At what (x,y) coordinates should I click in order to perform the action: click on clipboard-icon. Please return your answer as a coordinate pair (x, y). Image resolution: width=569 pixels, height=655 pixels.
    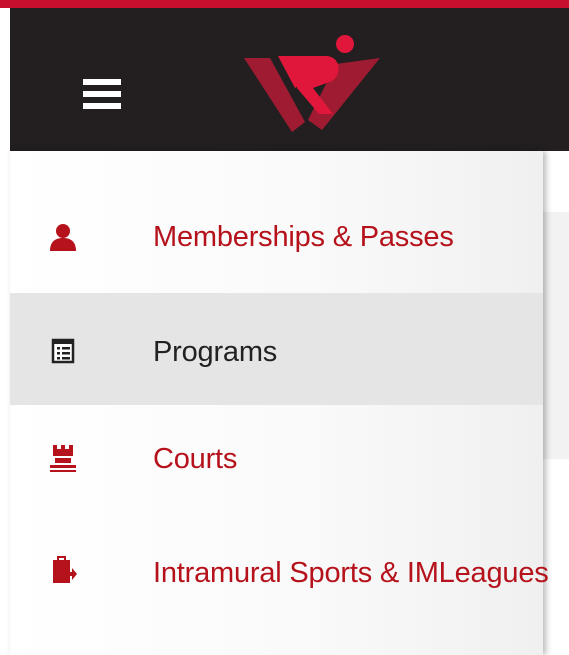
    Looking at the image, I should click on (65, 569).